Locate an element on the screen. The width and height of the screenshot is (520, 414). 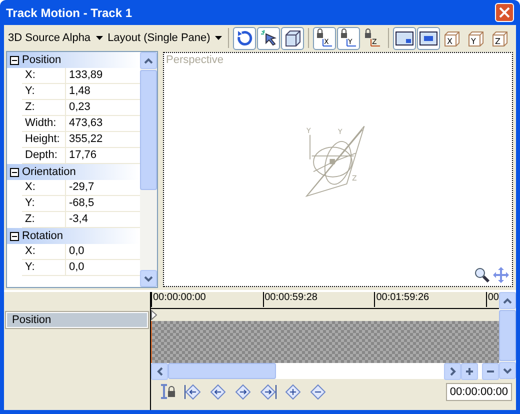
remove-icon is located at coordinates (318, 392).